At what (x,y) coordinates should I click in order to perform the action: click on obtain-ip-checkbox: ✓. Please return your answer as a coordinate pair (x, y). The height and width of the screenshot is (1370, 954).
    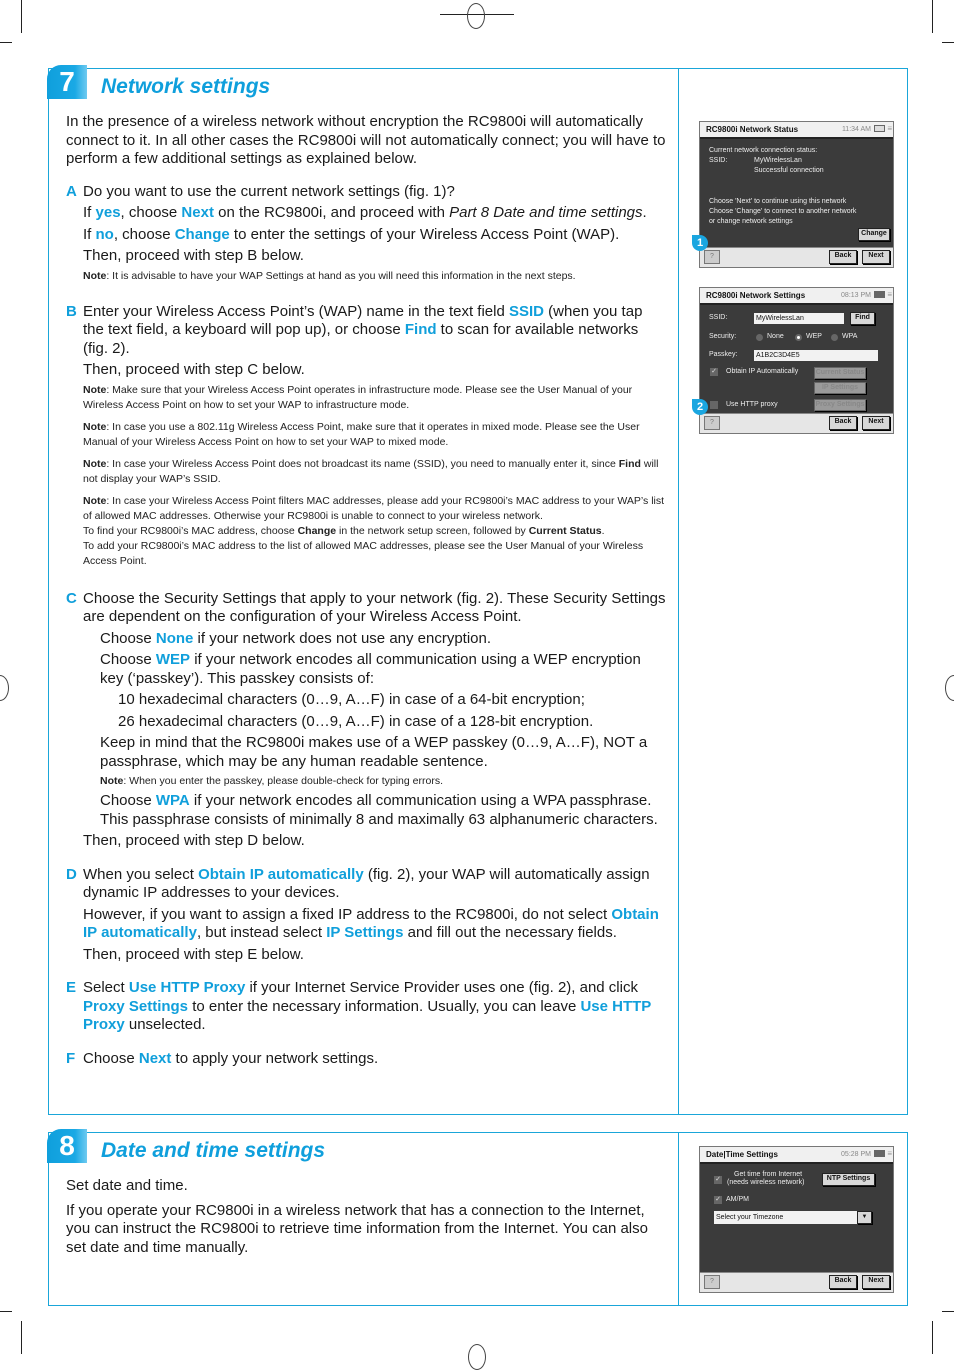
    Looking at the image, I should click on (714, 372).